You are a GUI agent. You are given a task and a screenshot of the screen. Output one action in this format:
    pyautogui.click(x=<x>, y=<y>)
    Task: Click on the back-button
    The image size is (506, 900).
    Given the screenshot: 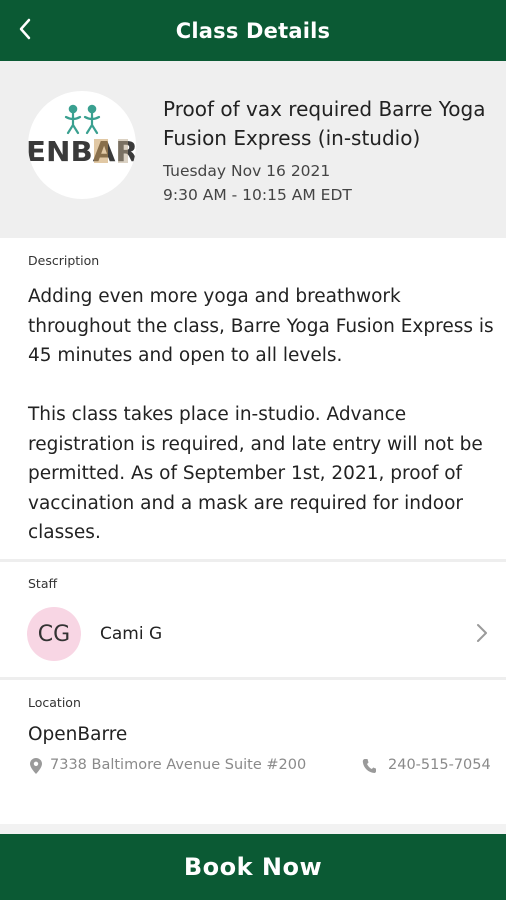 What is the action you would take?
    pyautogui.click(x=25, y=29)
    